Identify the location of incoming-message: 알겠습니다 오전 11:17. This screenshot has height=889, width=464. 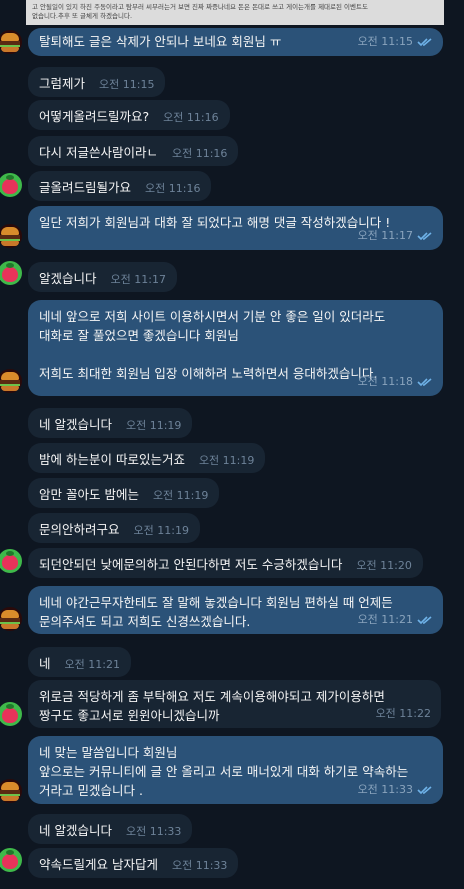
(102, 277).